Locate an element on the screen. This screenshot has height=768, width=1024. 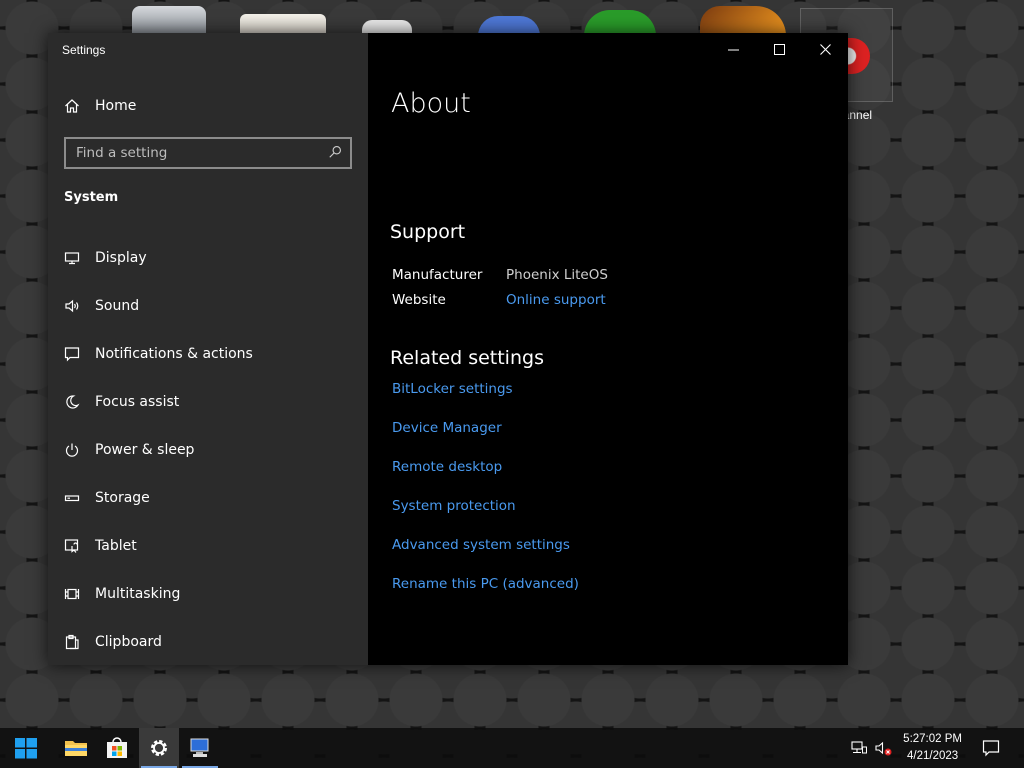
sidebar-item-label: Tablet is located at coordinates (116, 546).